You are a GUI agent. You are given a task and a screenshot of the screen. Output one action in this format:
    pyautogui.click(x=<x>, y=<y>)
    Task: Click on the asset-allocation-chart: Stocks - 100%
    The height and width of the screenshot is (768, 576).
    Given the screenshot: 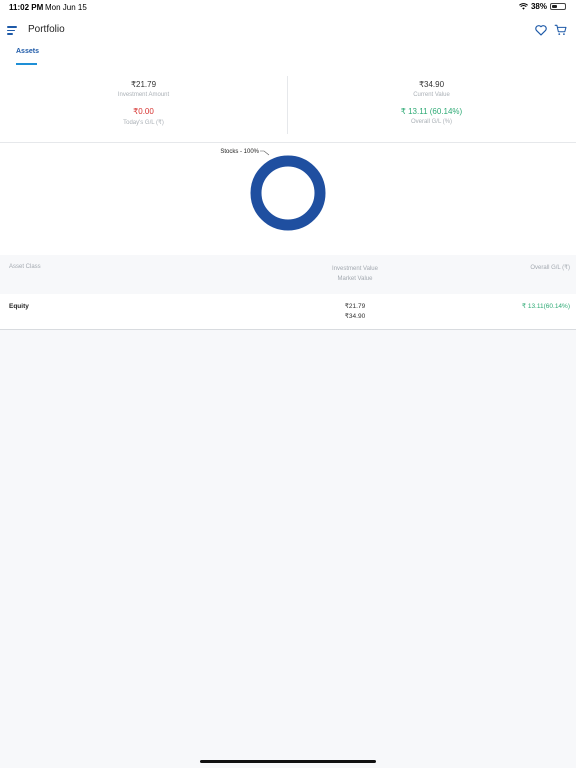 What is the action you would take?
    pyautogui.click(x=288, y=199)
    